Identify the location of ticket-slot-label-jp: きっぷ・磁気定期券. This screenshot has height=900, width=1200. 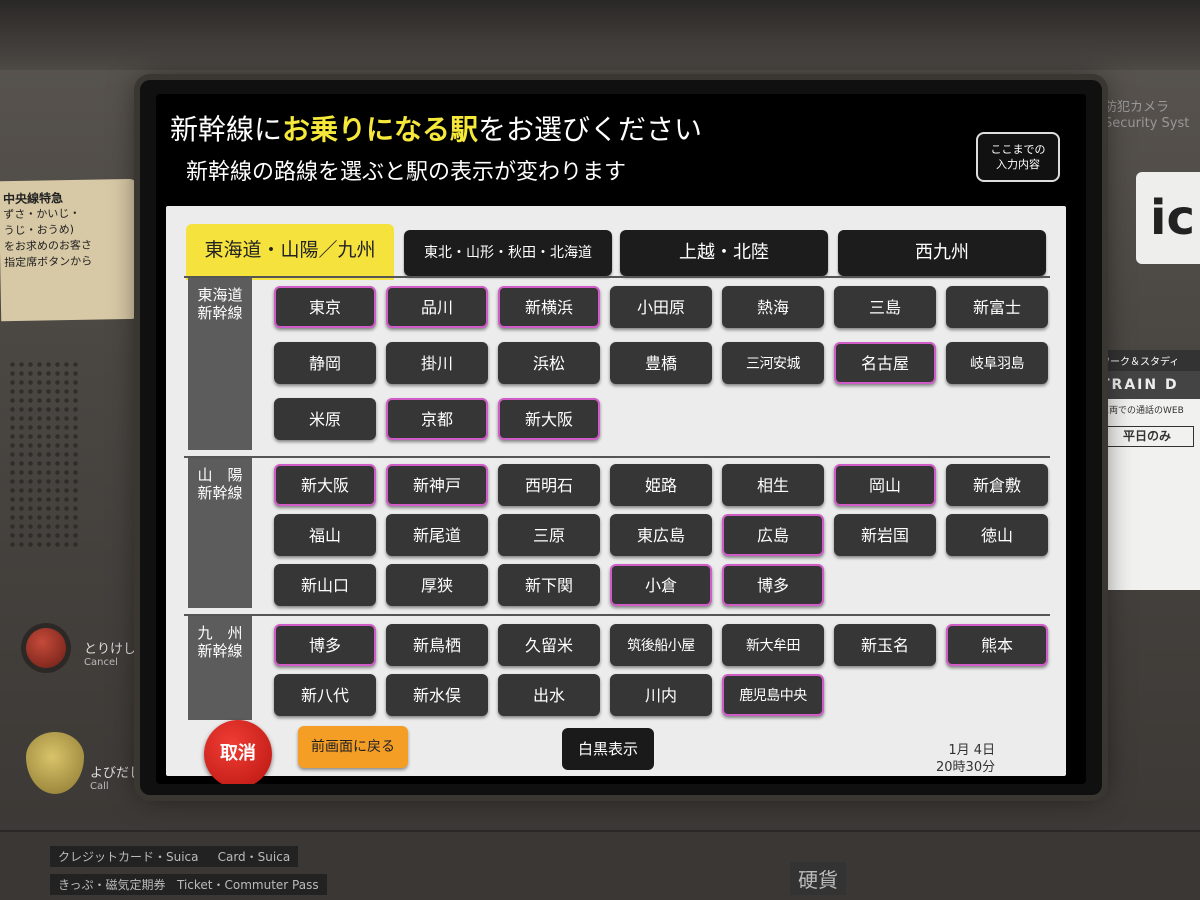
(112, 885).